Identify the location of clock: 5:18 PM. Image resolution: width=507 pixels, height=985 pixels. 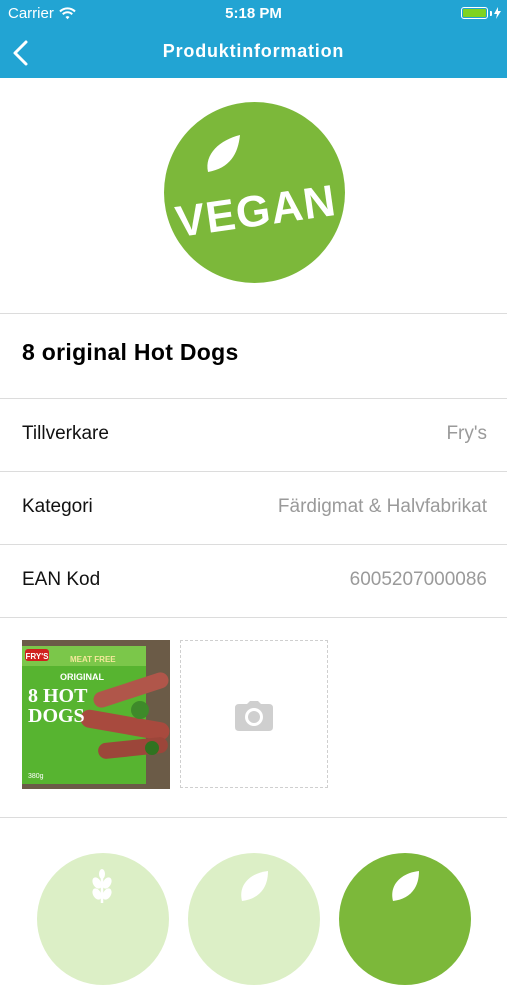
(253, 13).